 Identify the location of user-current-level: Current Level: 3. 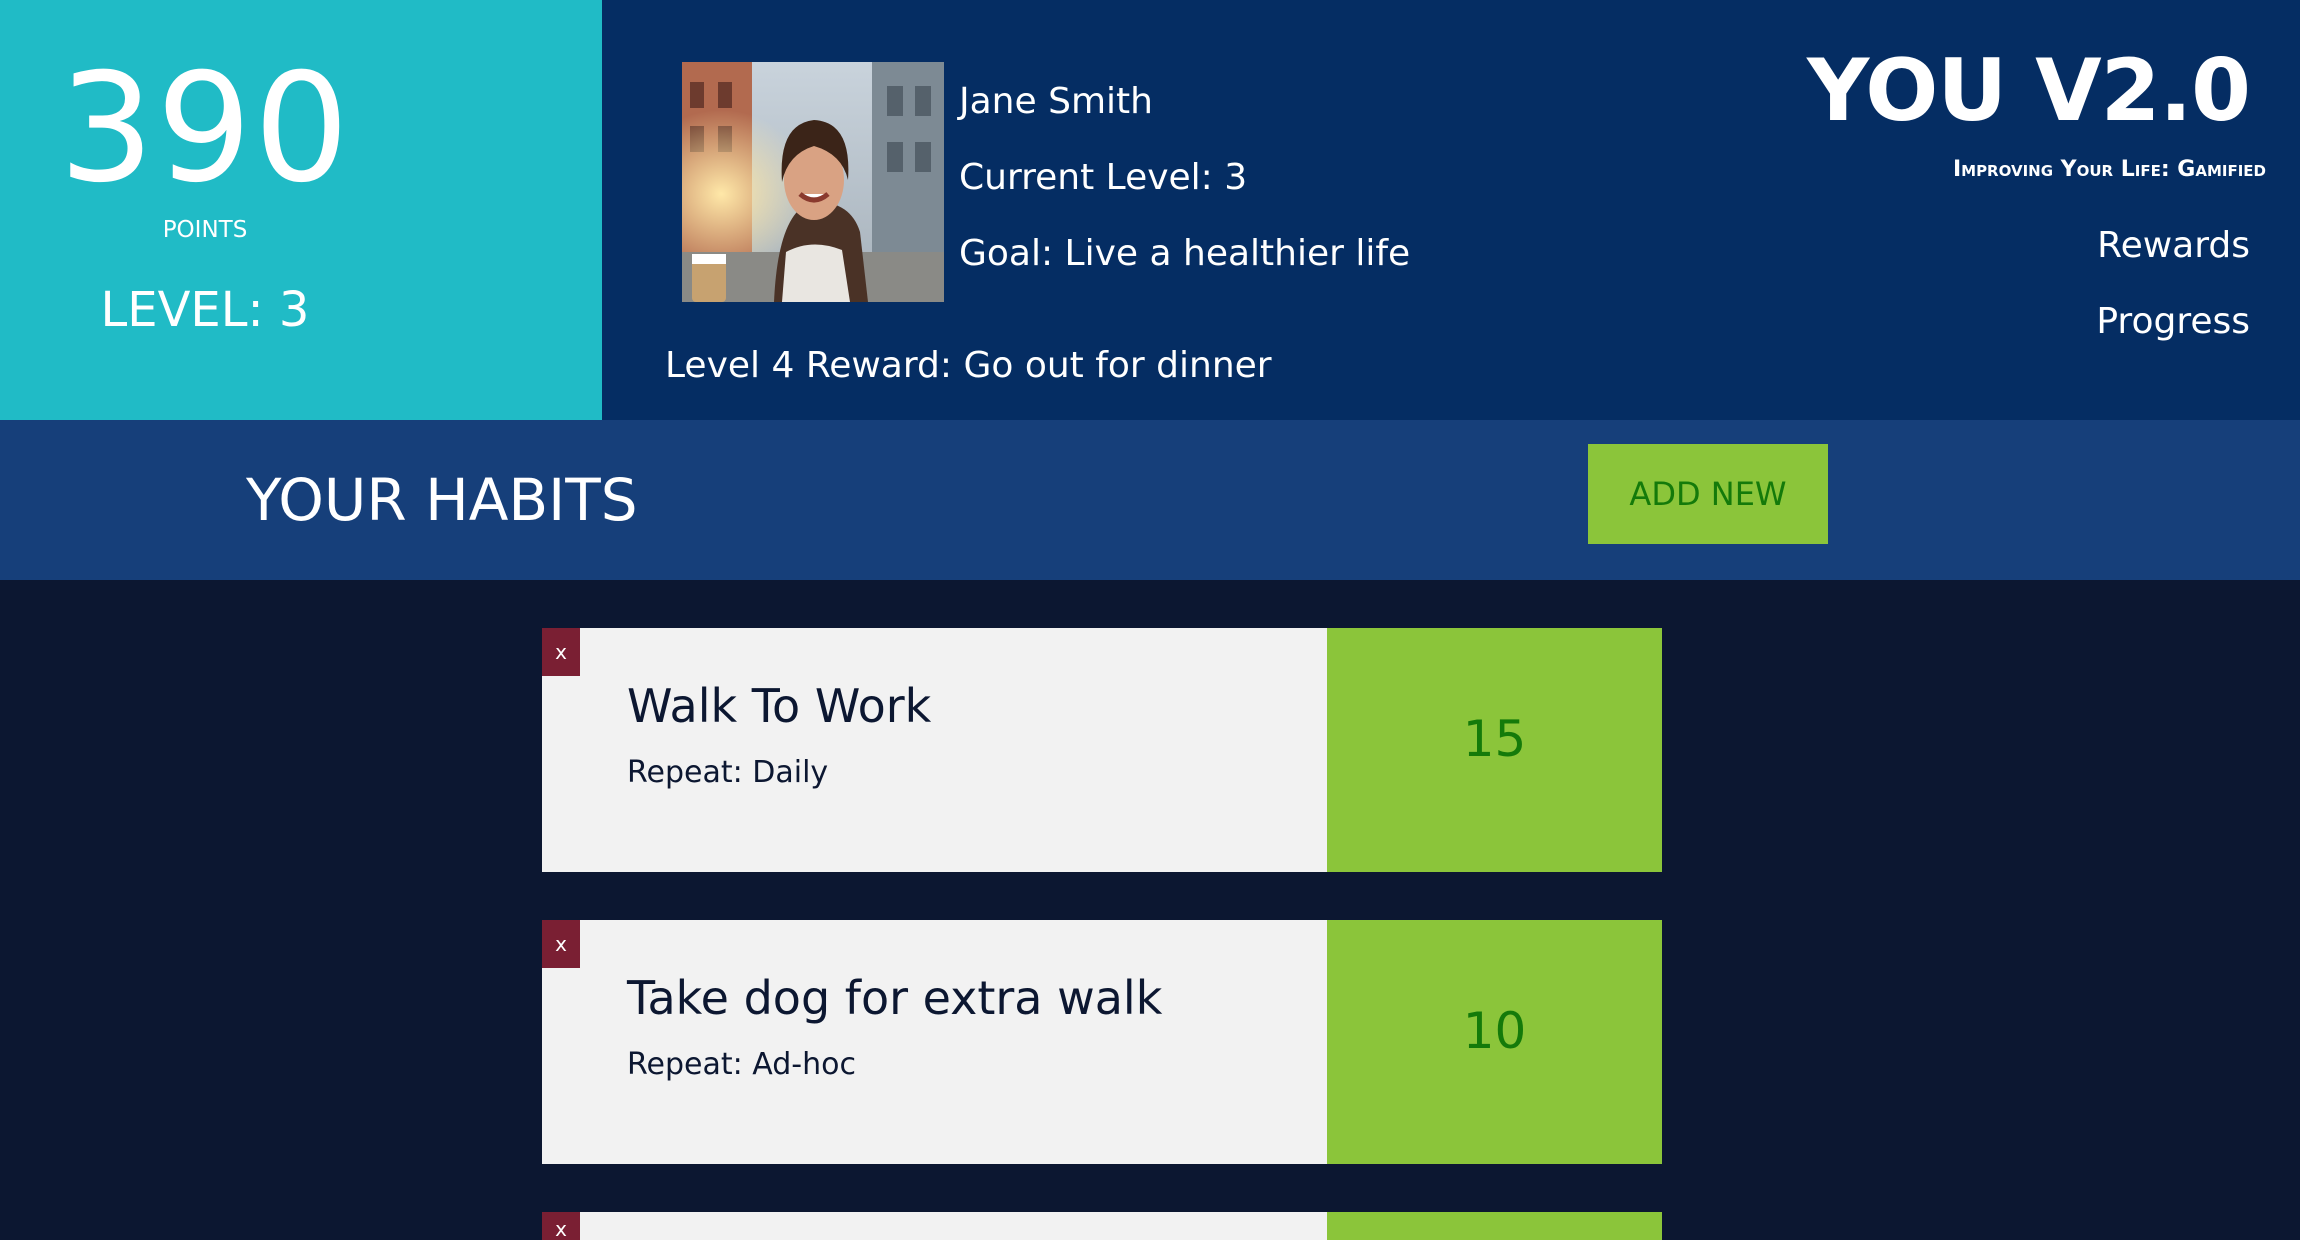
(1103, 177).